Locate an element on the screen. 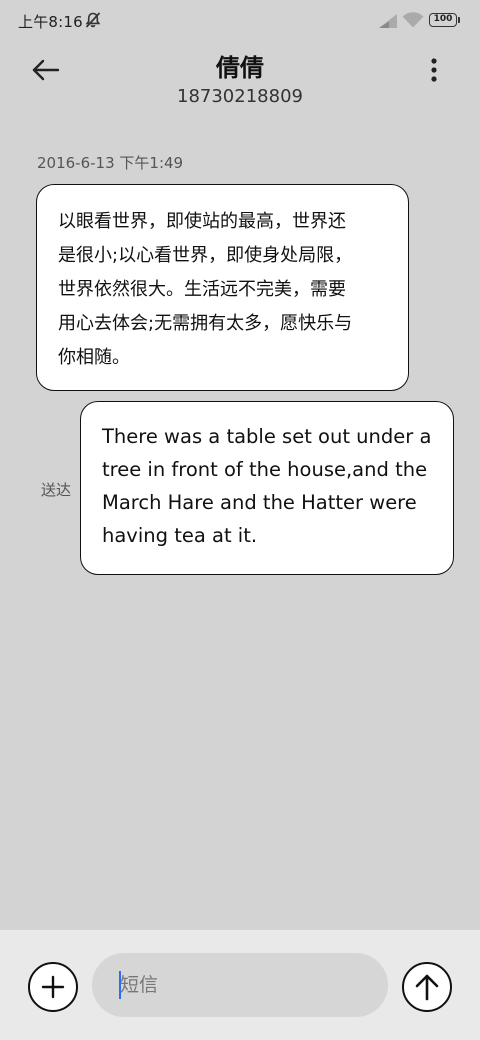 Image resolution: width=480 pixels, height=1040 pixels. message-line: 世界依然很大。生活远不完美，需要 is located at coordinates (202, 289).